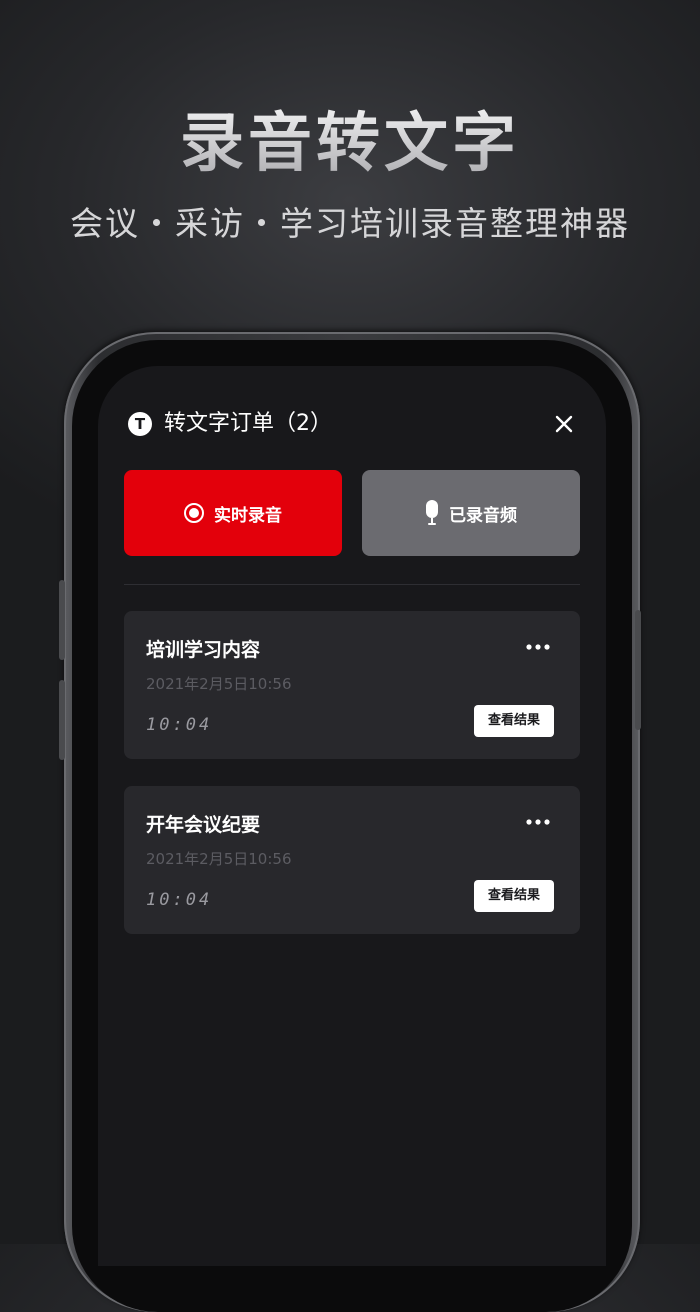 The height and width of the screenshot is (1312, 700). I want to click on microphone-icon, so click(432, 512).